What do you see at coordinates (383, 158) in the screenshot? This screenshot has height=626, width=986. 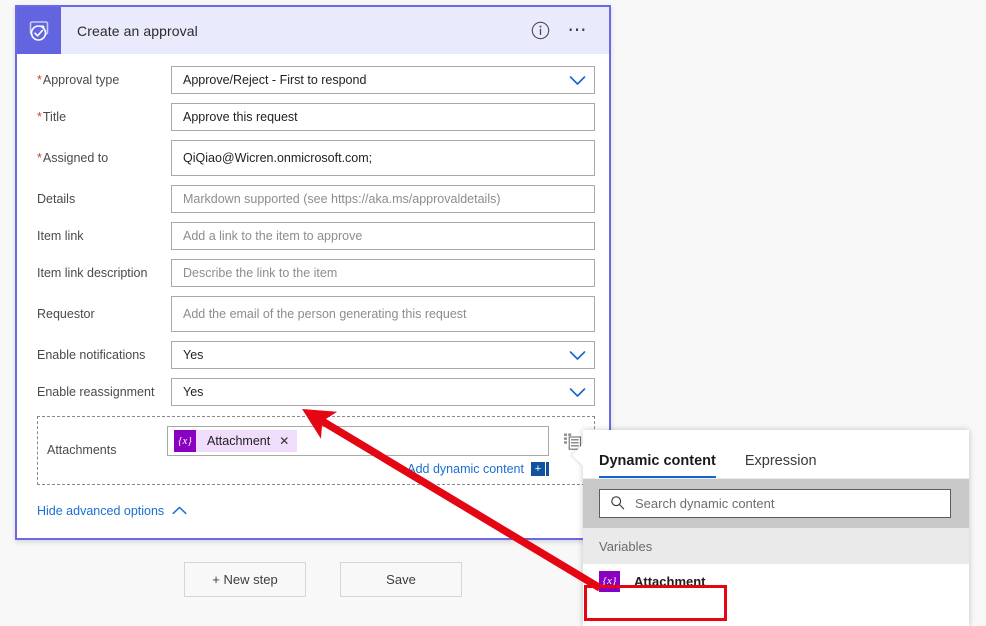 I see `assigned-to-input: QiQiao@Wicren.onmicrosoft.com;` at bounding box center [383, 158].